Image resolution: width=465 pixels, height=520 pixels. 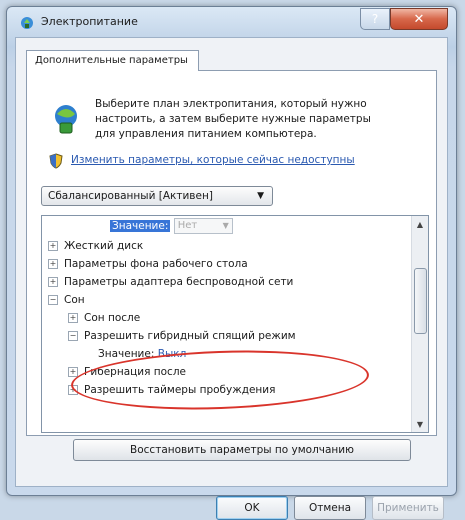 I want to click on tree-item-sleep: − Сон, so click(x=66, y=300).